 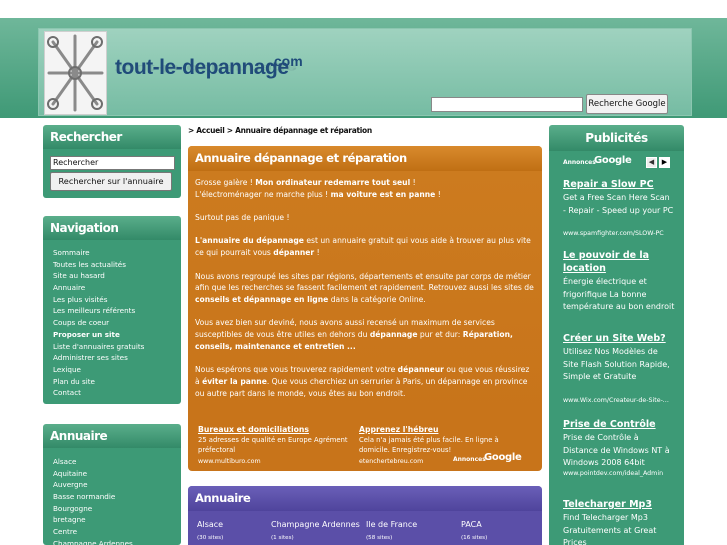 What do you see at coordinates (651, 162) in the screenshot?
I see `previous-ad-arrow-icon: ◀` at bounding box center [651, 162].